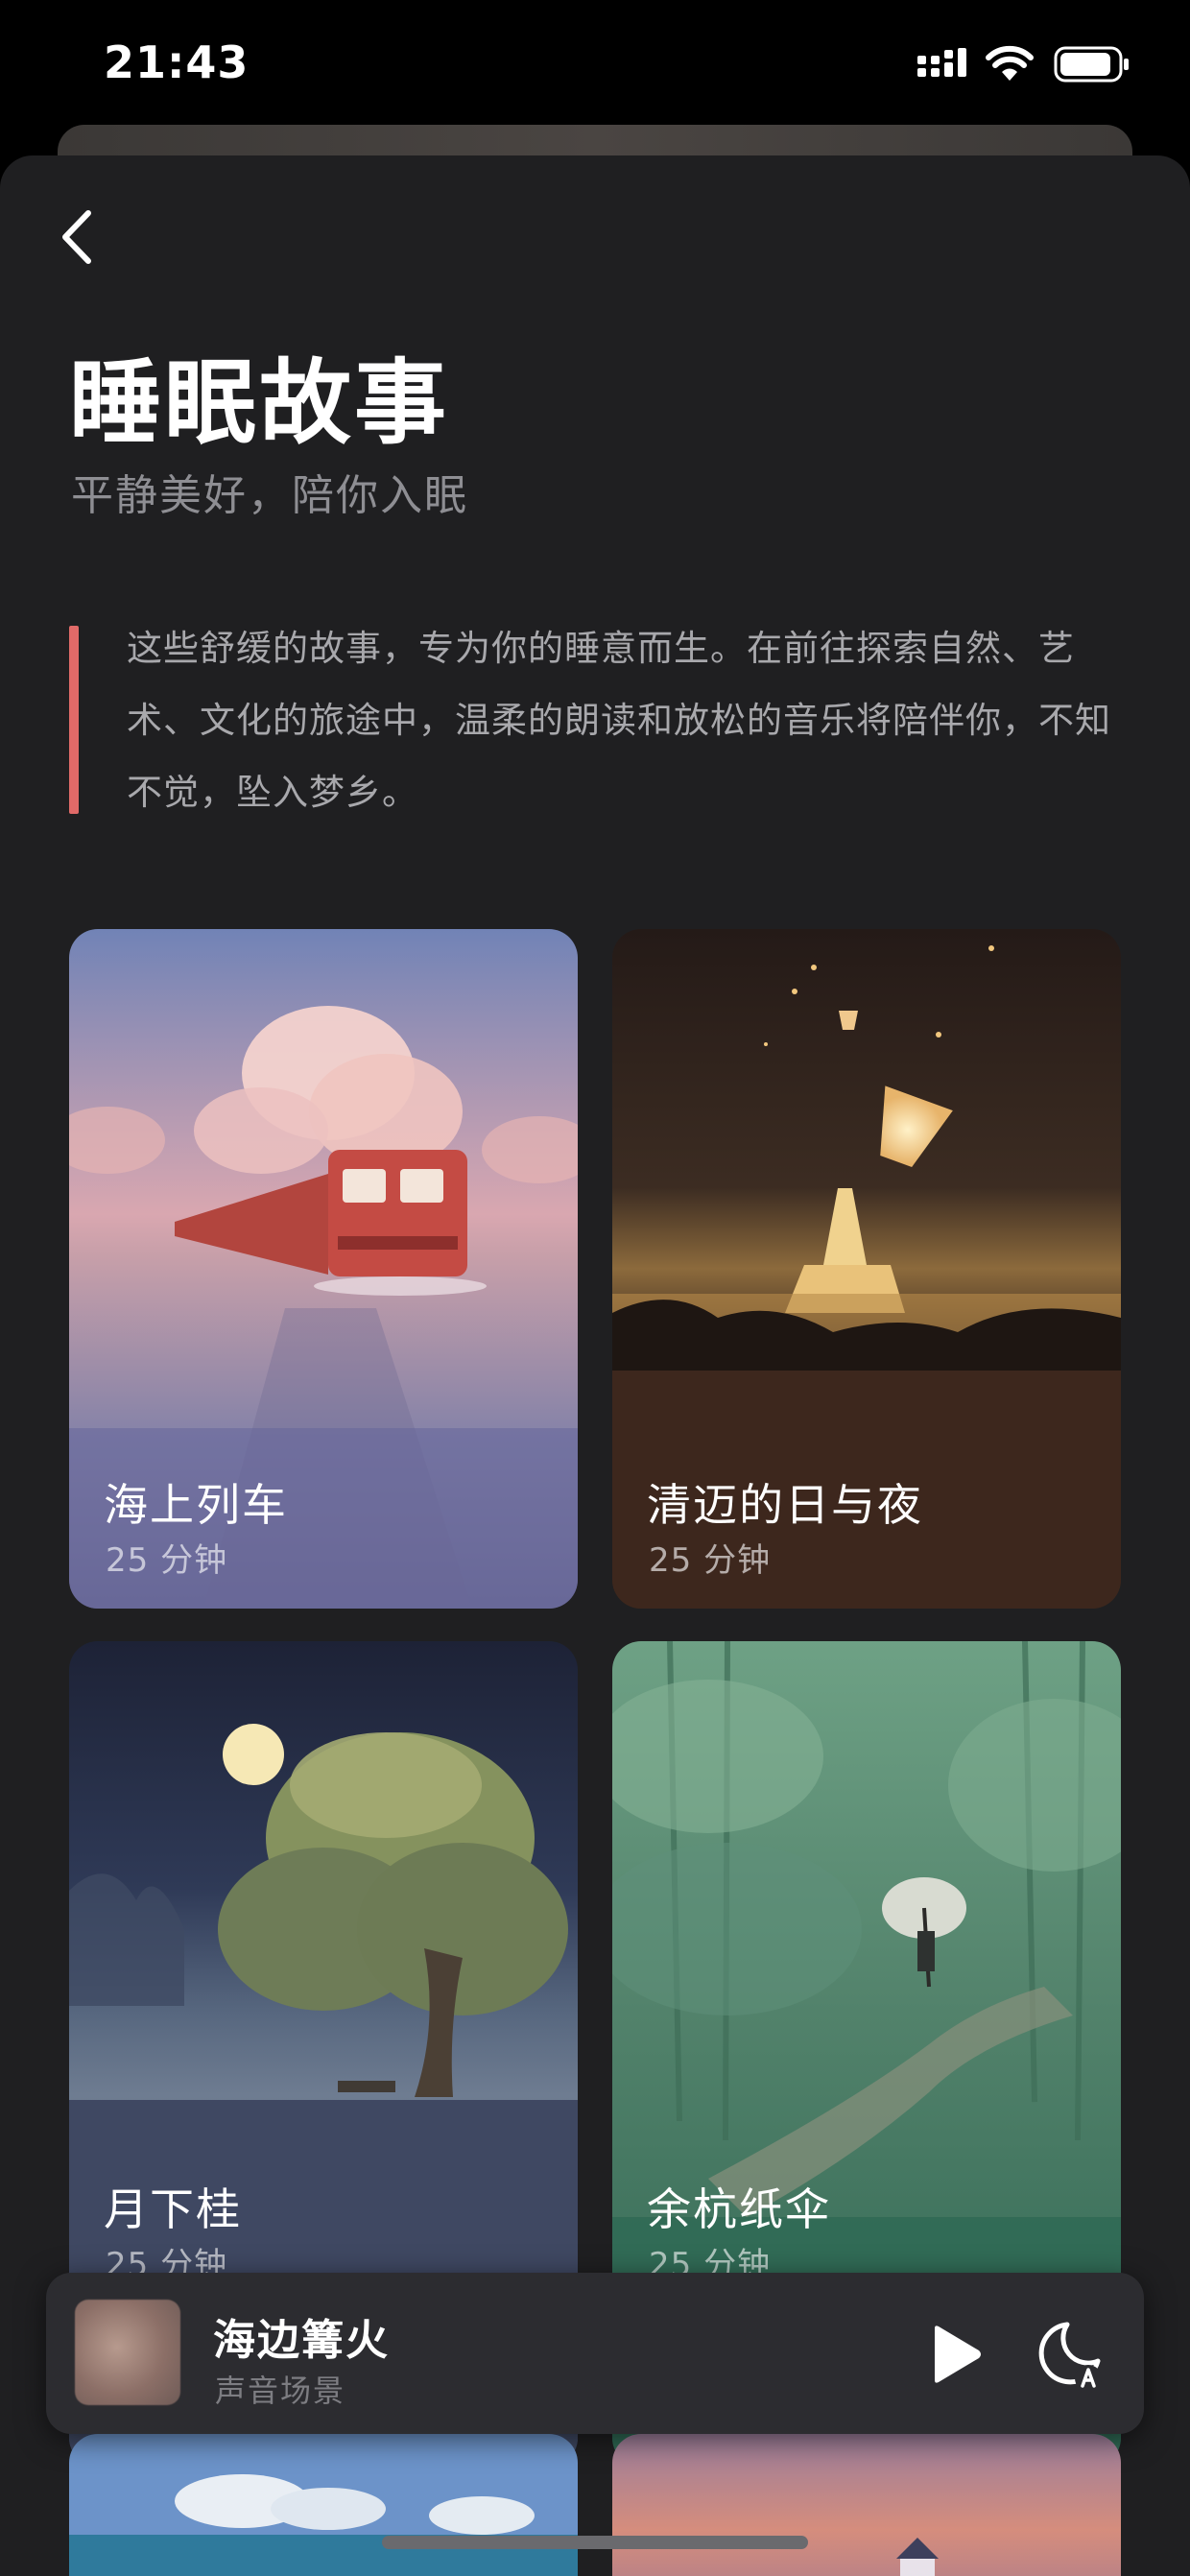  I want to click on story-card: 清迈的日与夜 25 分钟, so click(867, 1269).